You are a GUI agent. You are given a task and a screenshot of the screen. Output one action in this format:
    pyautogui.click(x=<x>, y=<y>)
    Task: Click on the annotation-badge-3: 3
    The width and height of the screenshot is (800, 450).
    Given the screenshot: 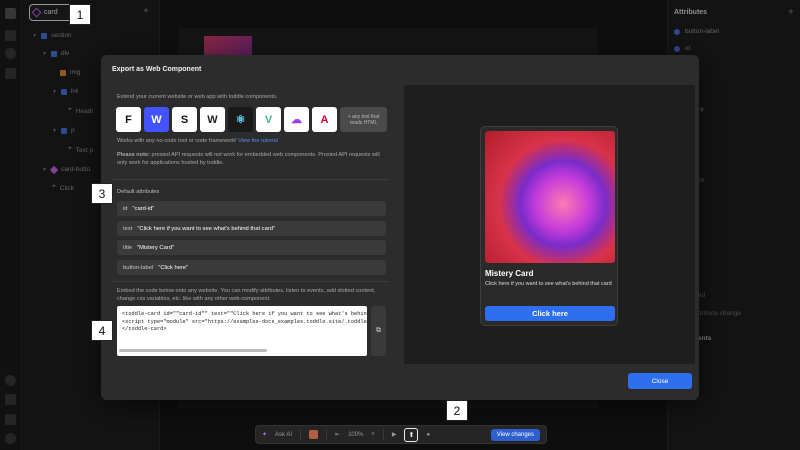 What is the action you would take?
    pyautogui.click(x=102, y=193)
    